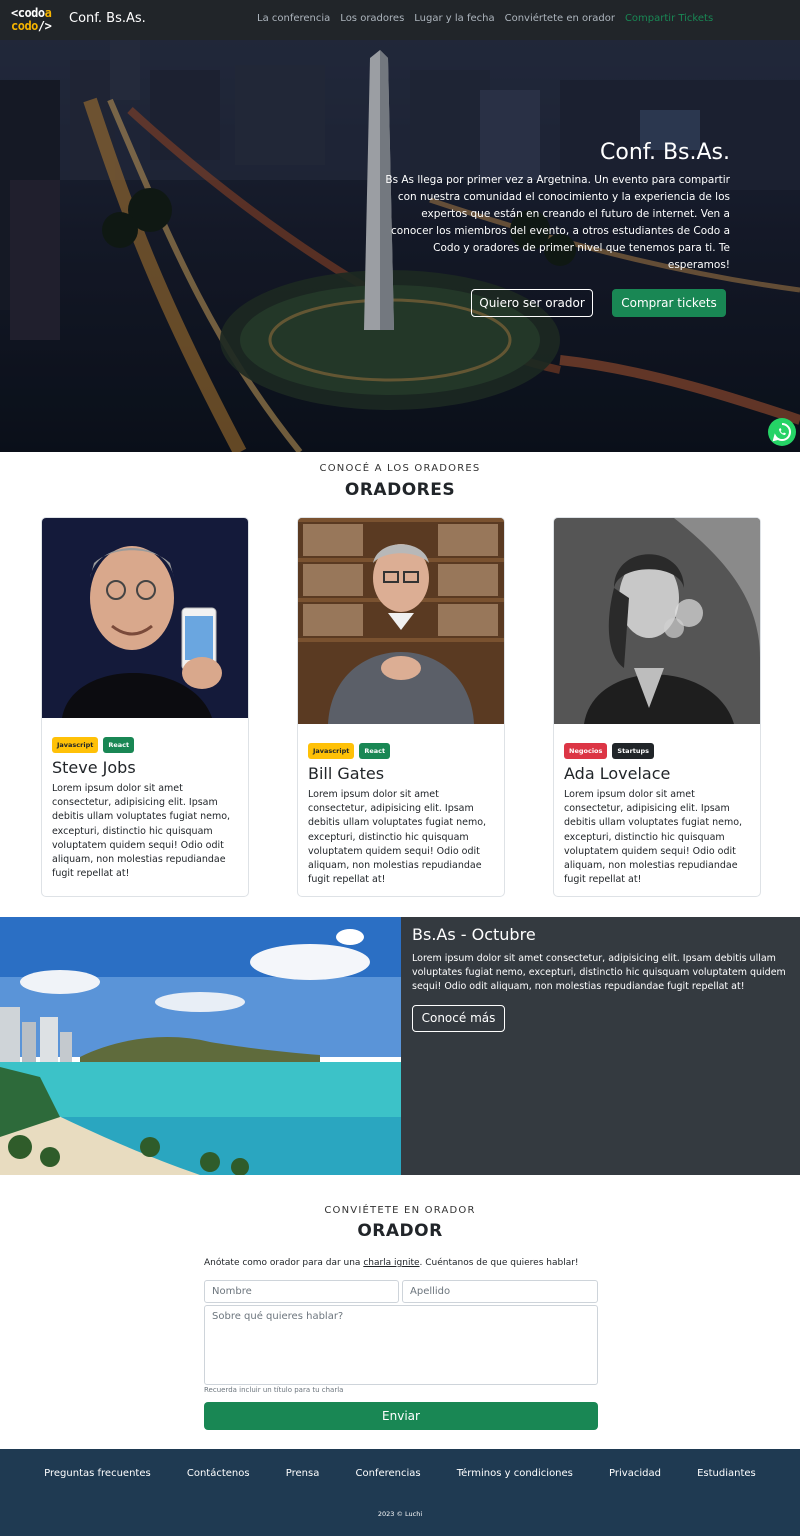 The image size is (800, 1536). I want to click on first-name-field: Nombre, so click(301, 1291).